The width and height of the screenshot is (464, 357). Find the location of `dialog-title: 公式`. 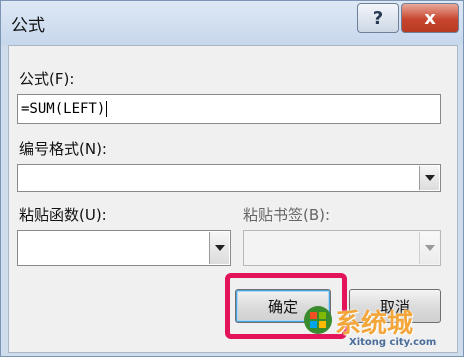

dialog-title: 公式 is located at coordinates (28, 26).